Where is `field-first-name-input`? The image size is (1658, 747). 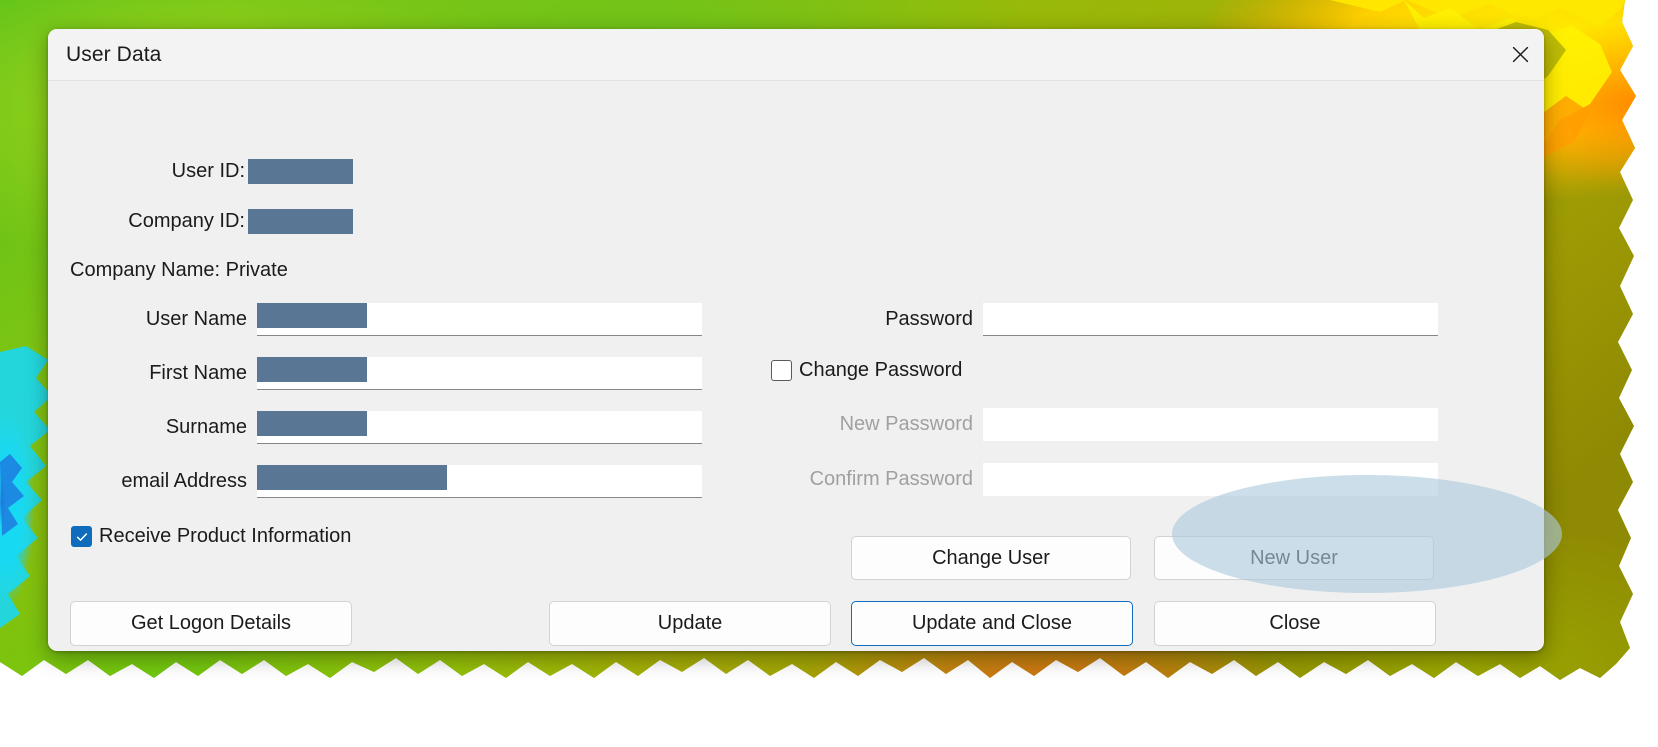 field-first-name-input is located at coordinates (479, 373).